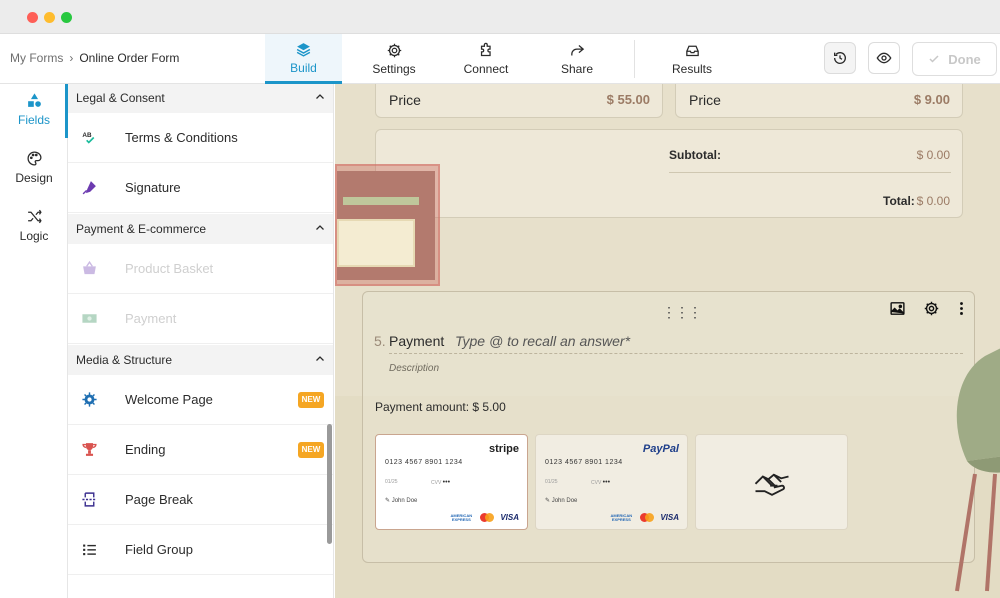 This screenshot has width=1000, height=598. I want to click on handshake-payment-option, so click(771, 482).